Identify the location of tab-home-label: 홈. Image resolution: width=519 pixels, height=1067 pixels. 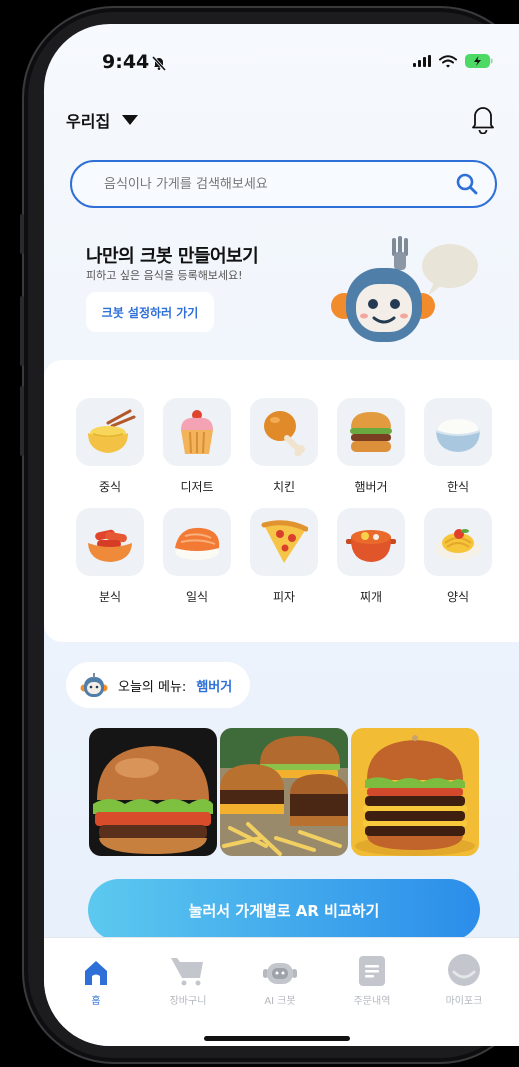
(96, 1001).